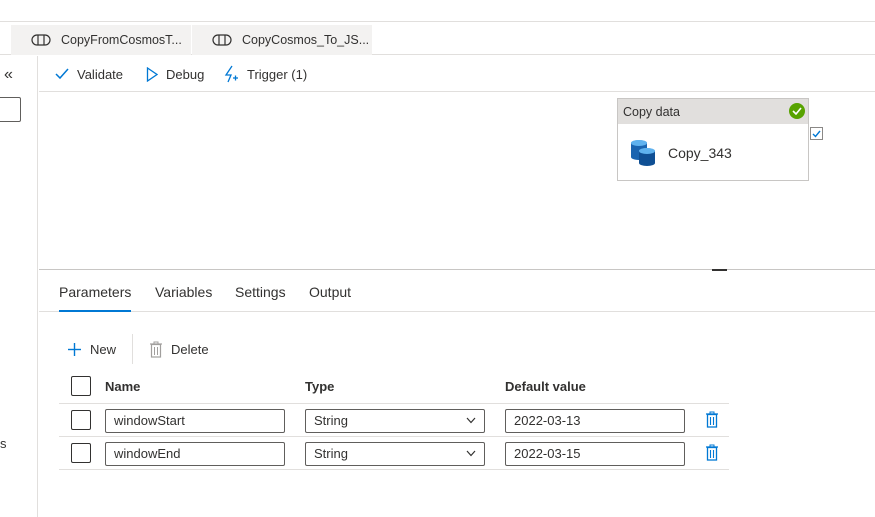 The width and height of the screenshot is (875, 517). I want to click on success-status-icon, so click(797, 111).